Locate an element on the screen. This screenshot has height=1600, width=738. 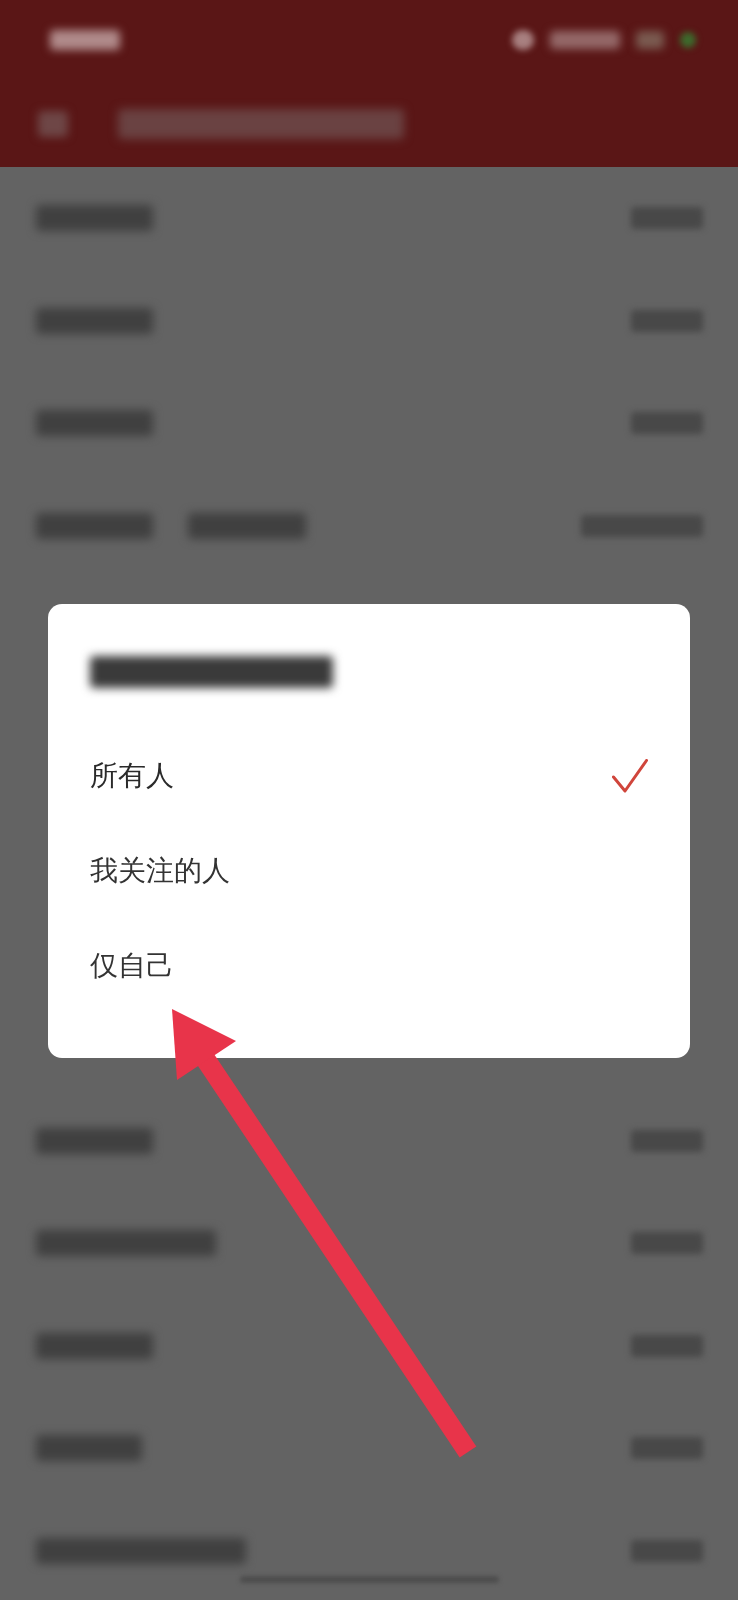
check-icon is located at coordinates (630, 775).